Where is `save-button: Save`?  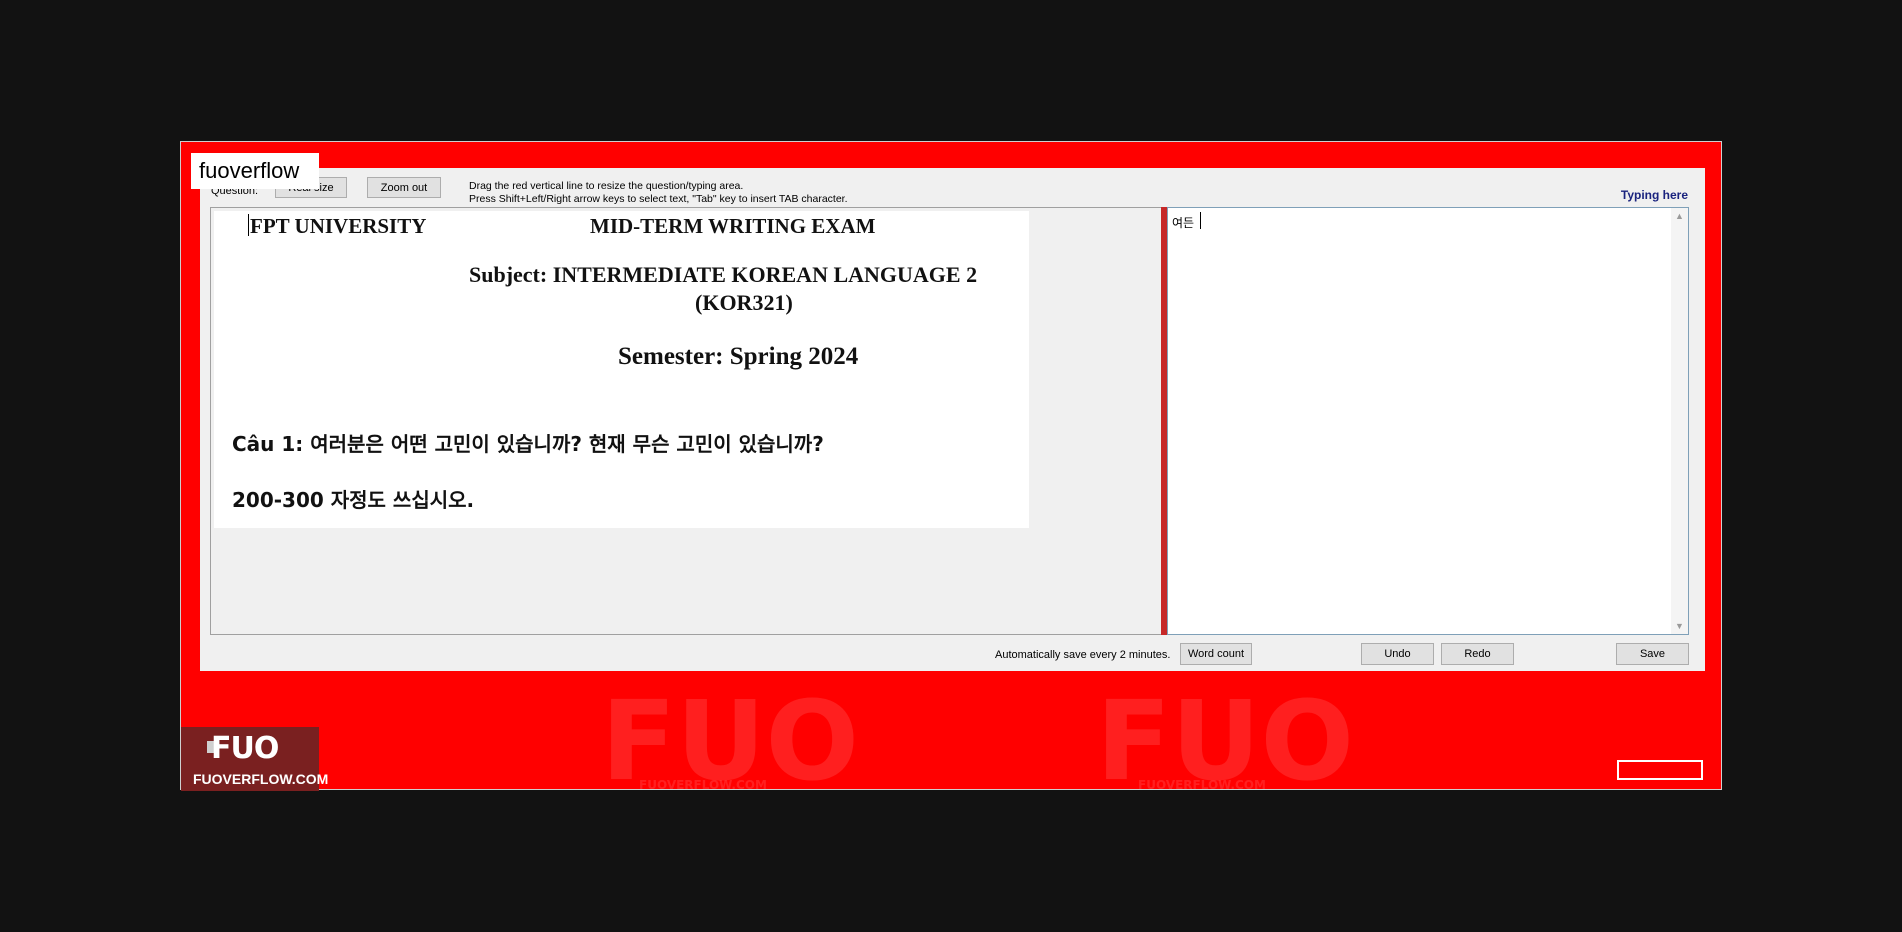 save-button: Save is located at coordinates (1652, 654).